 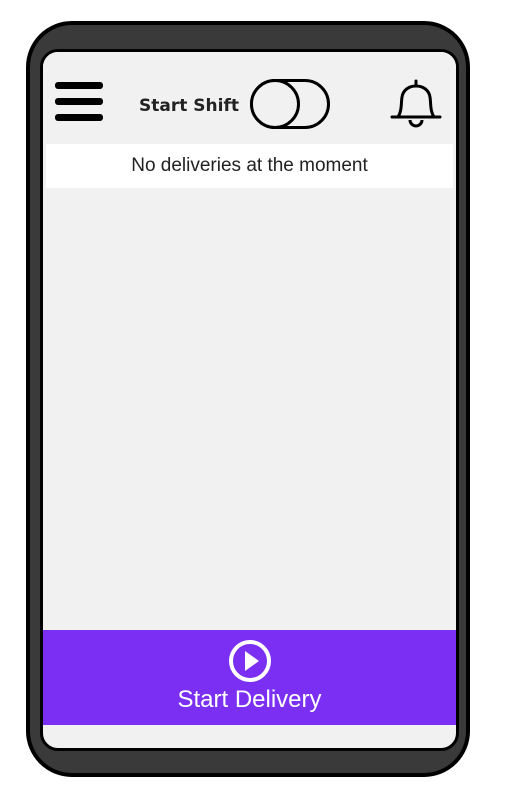 I want to click on menu-bar-top, so click(x=79, y=85).